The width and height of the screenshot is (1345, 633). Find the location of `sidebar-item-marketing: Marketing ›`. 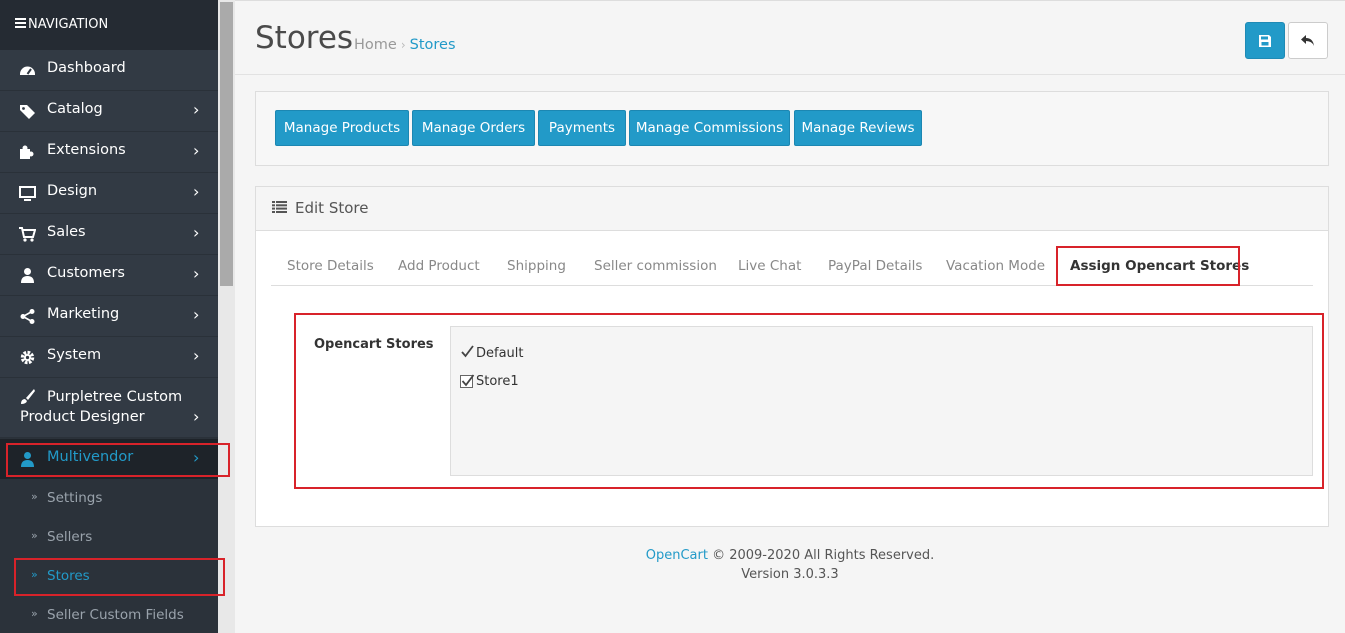

sidebar-item-marketing: Marketing › is located at coordinates (109, 316).